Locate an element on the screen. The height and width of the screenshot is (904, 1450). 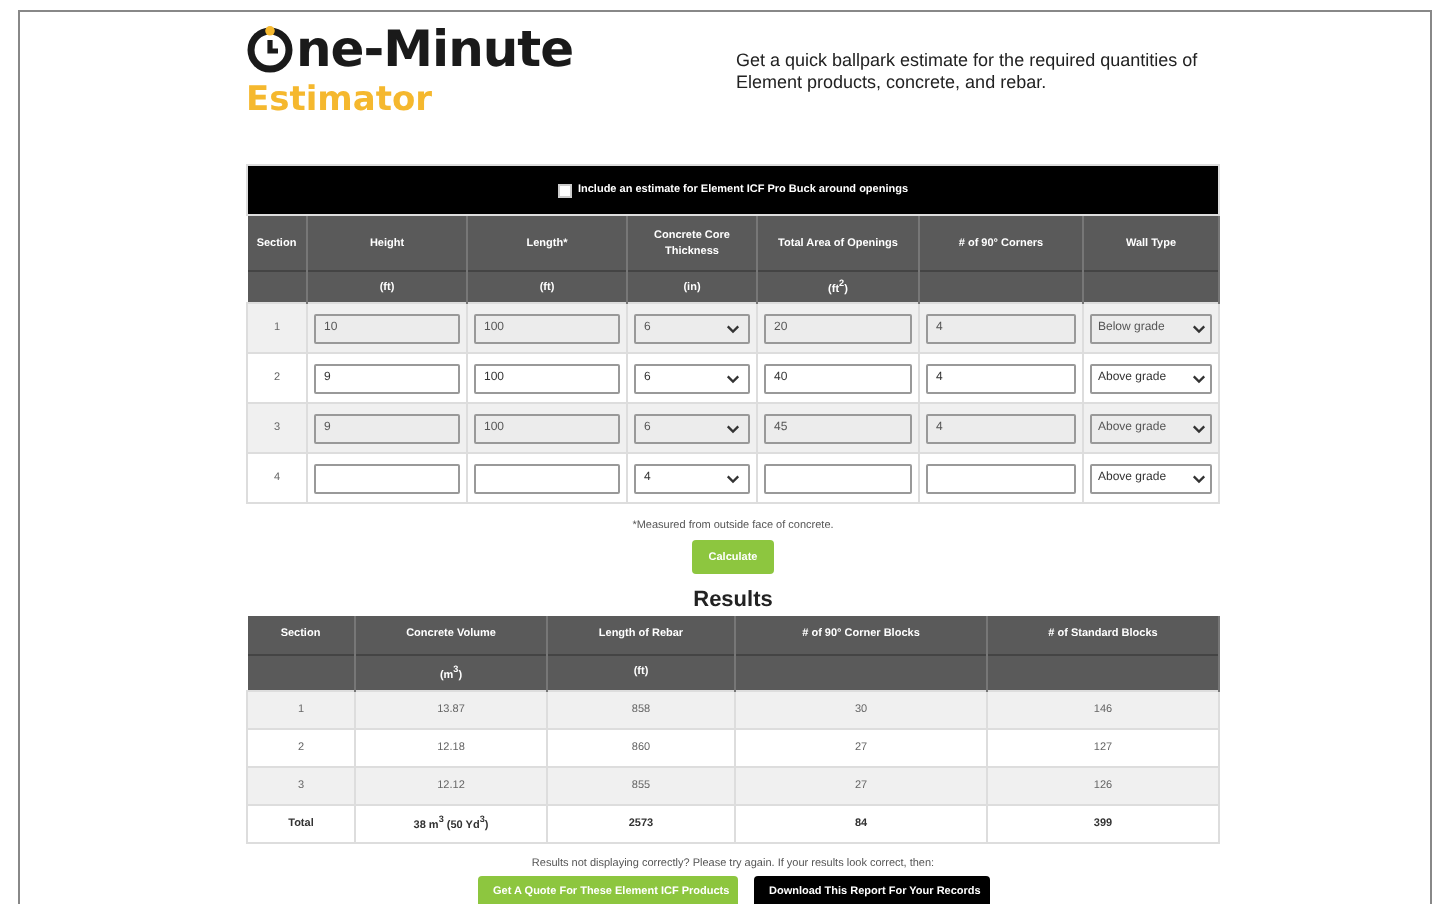
logo-title: ne-Minute is located at coordinates (435, 50).